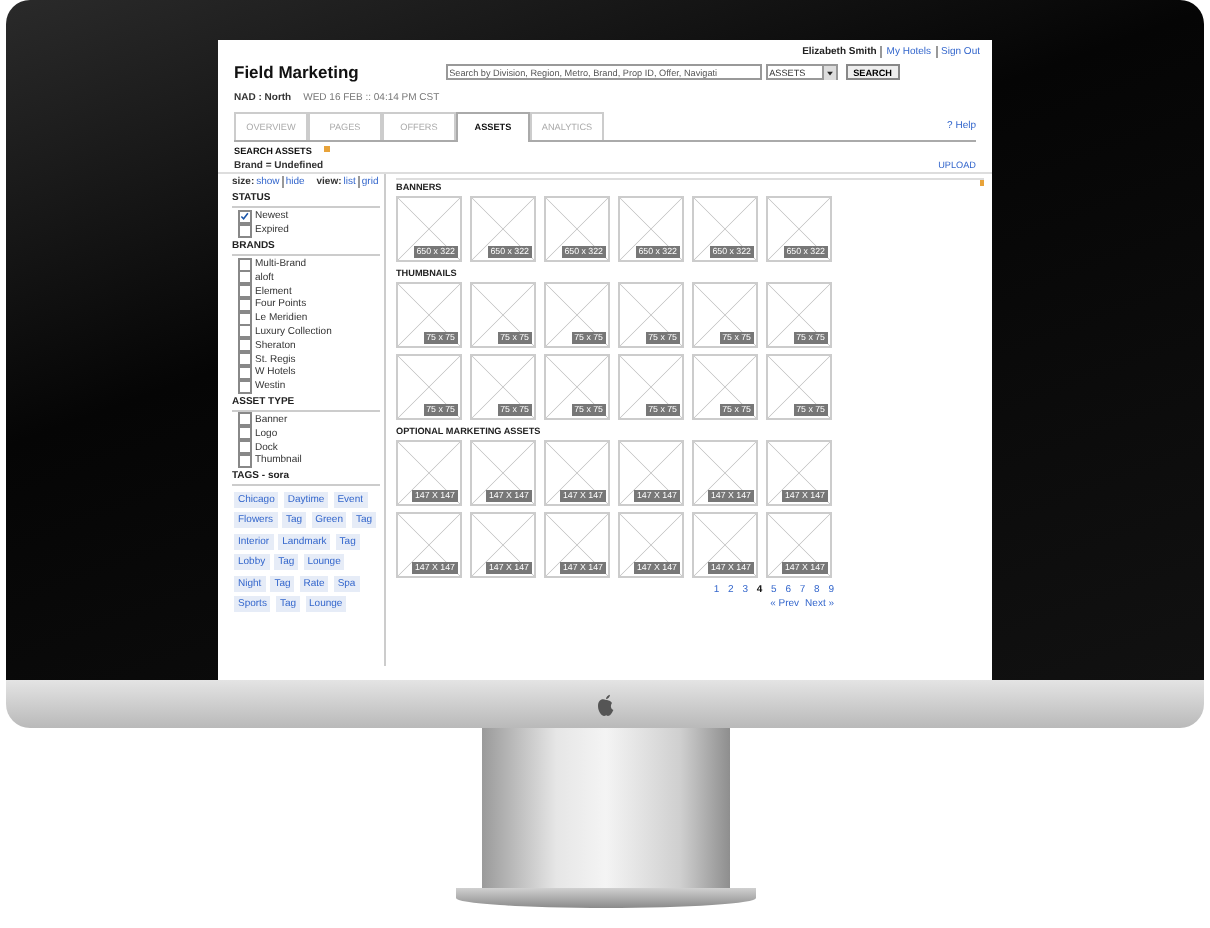 The width and height of the screenshot is (1210, 928). Describe the element at coordinates (605, 704) in the screenshot. I see `logo-icon` at that location.